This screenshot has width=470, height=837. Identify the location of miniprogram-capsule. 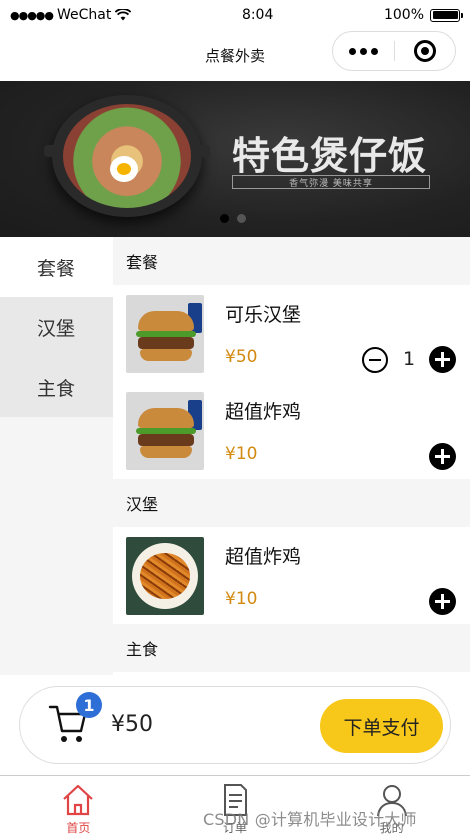
(394, 51).